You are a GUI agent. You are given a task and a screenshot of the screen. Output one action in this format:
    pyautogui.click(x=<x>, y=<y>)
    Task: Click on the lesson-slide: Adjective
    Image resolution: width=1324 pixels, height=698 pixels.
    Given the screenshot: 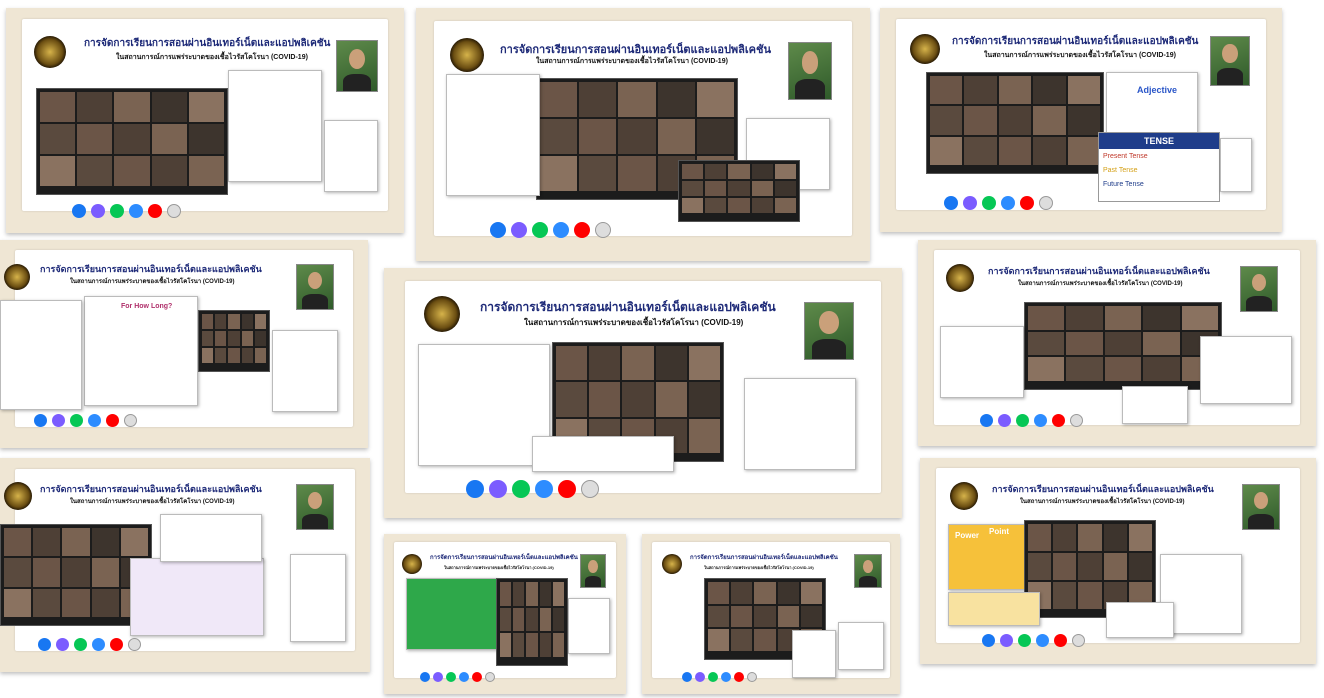 What is the action you would take?
    pyautogui.click(x=1152, y=103)
    